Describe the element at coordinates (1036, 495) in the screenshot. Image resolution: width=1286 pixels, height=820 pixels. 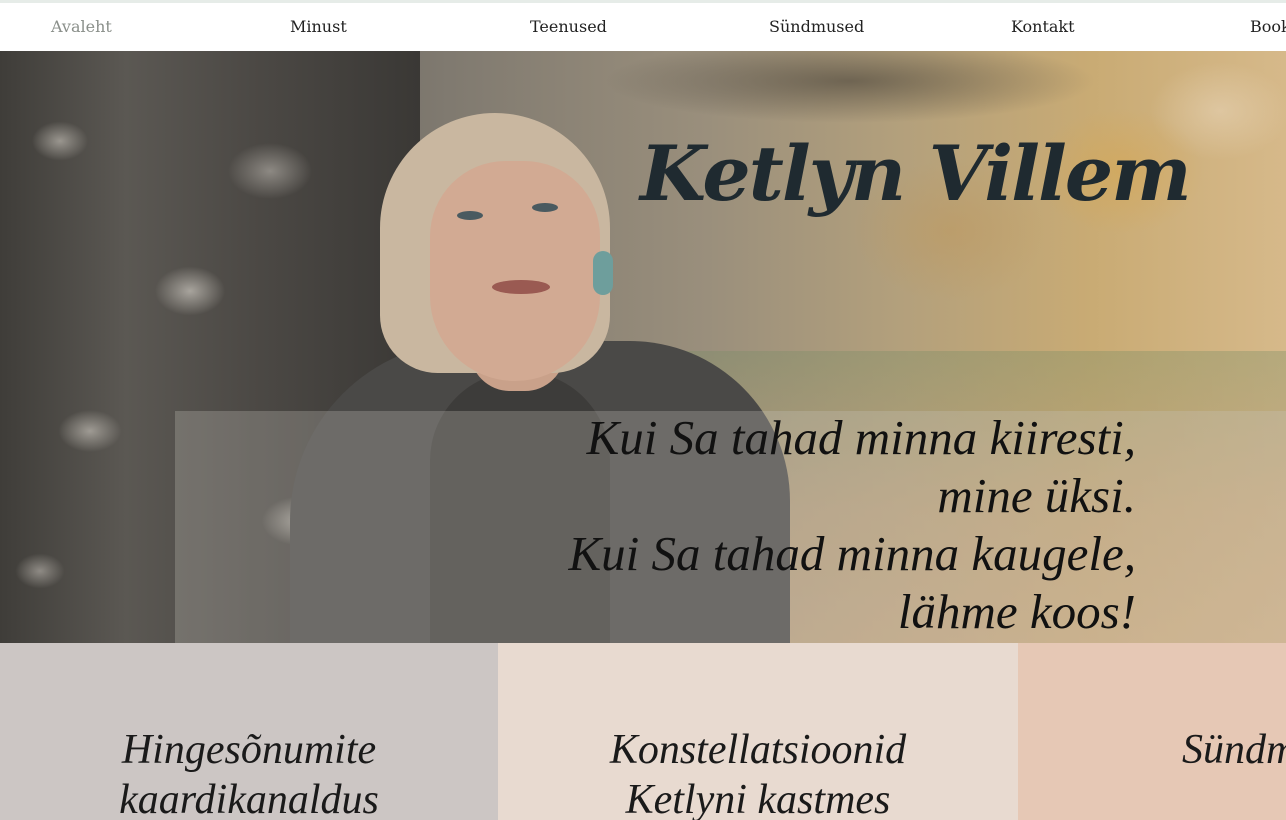
I see `quote-line: mine üksi.` at that location.